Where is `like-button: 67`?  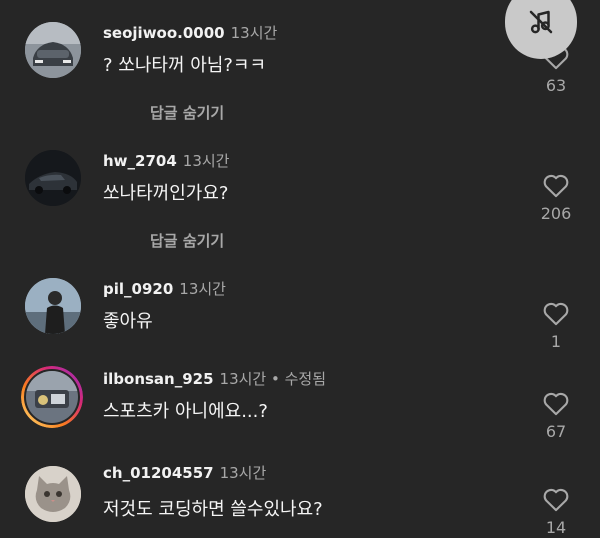
like-button: 67 is located at coordinates (556, 415).